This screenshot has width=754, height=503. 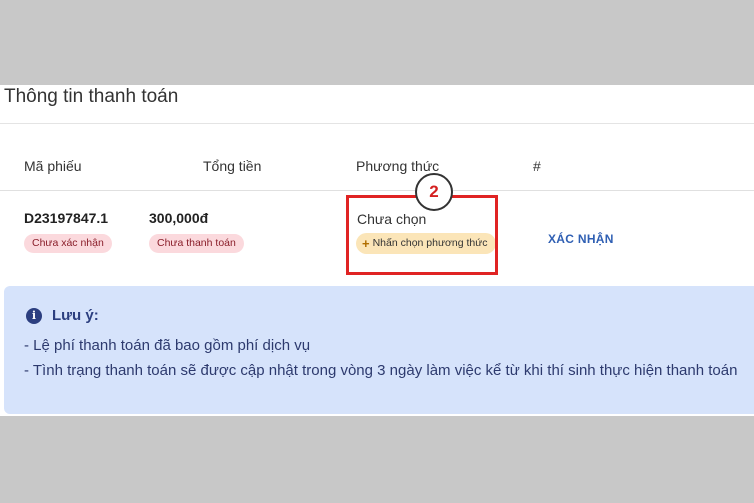 What do you see at coordinates (434, 192) in the screenshot?
I see `step-number-badge: 2` at bounding box center [434, 192].